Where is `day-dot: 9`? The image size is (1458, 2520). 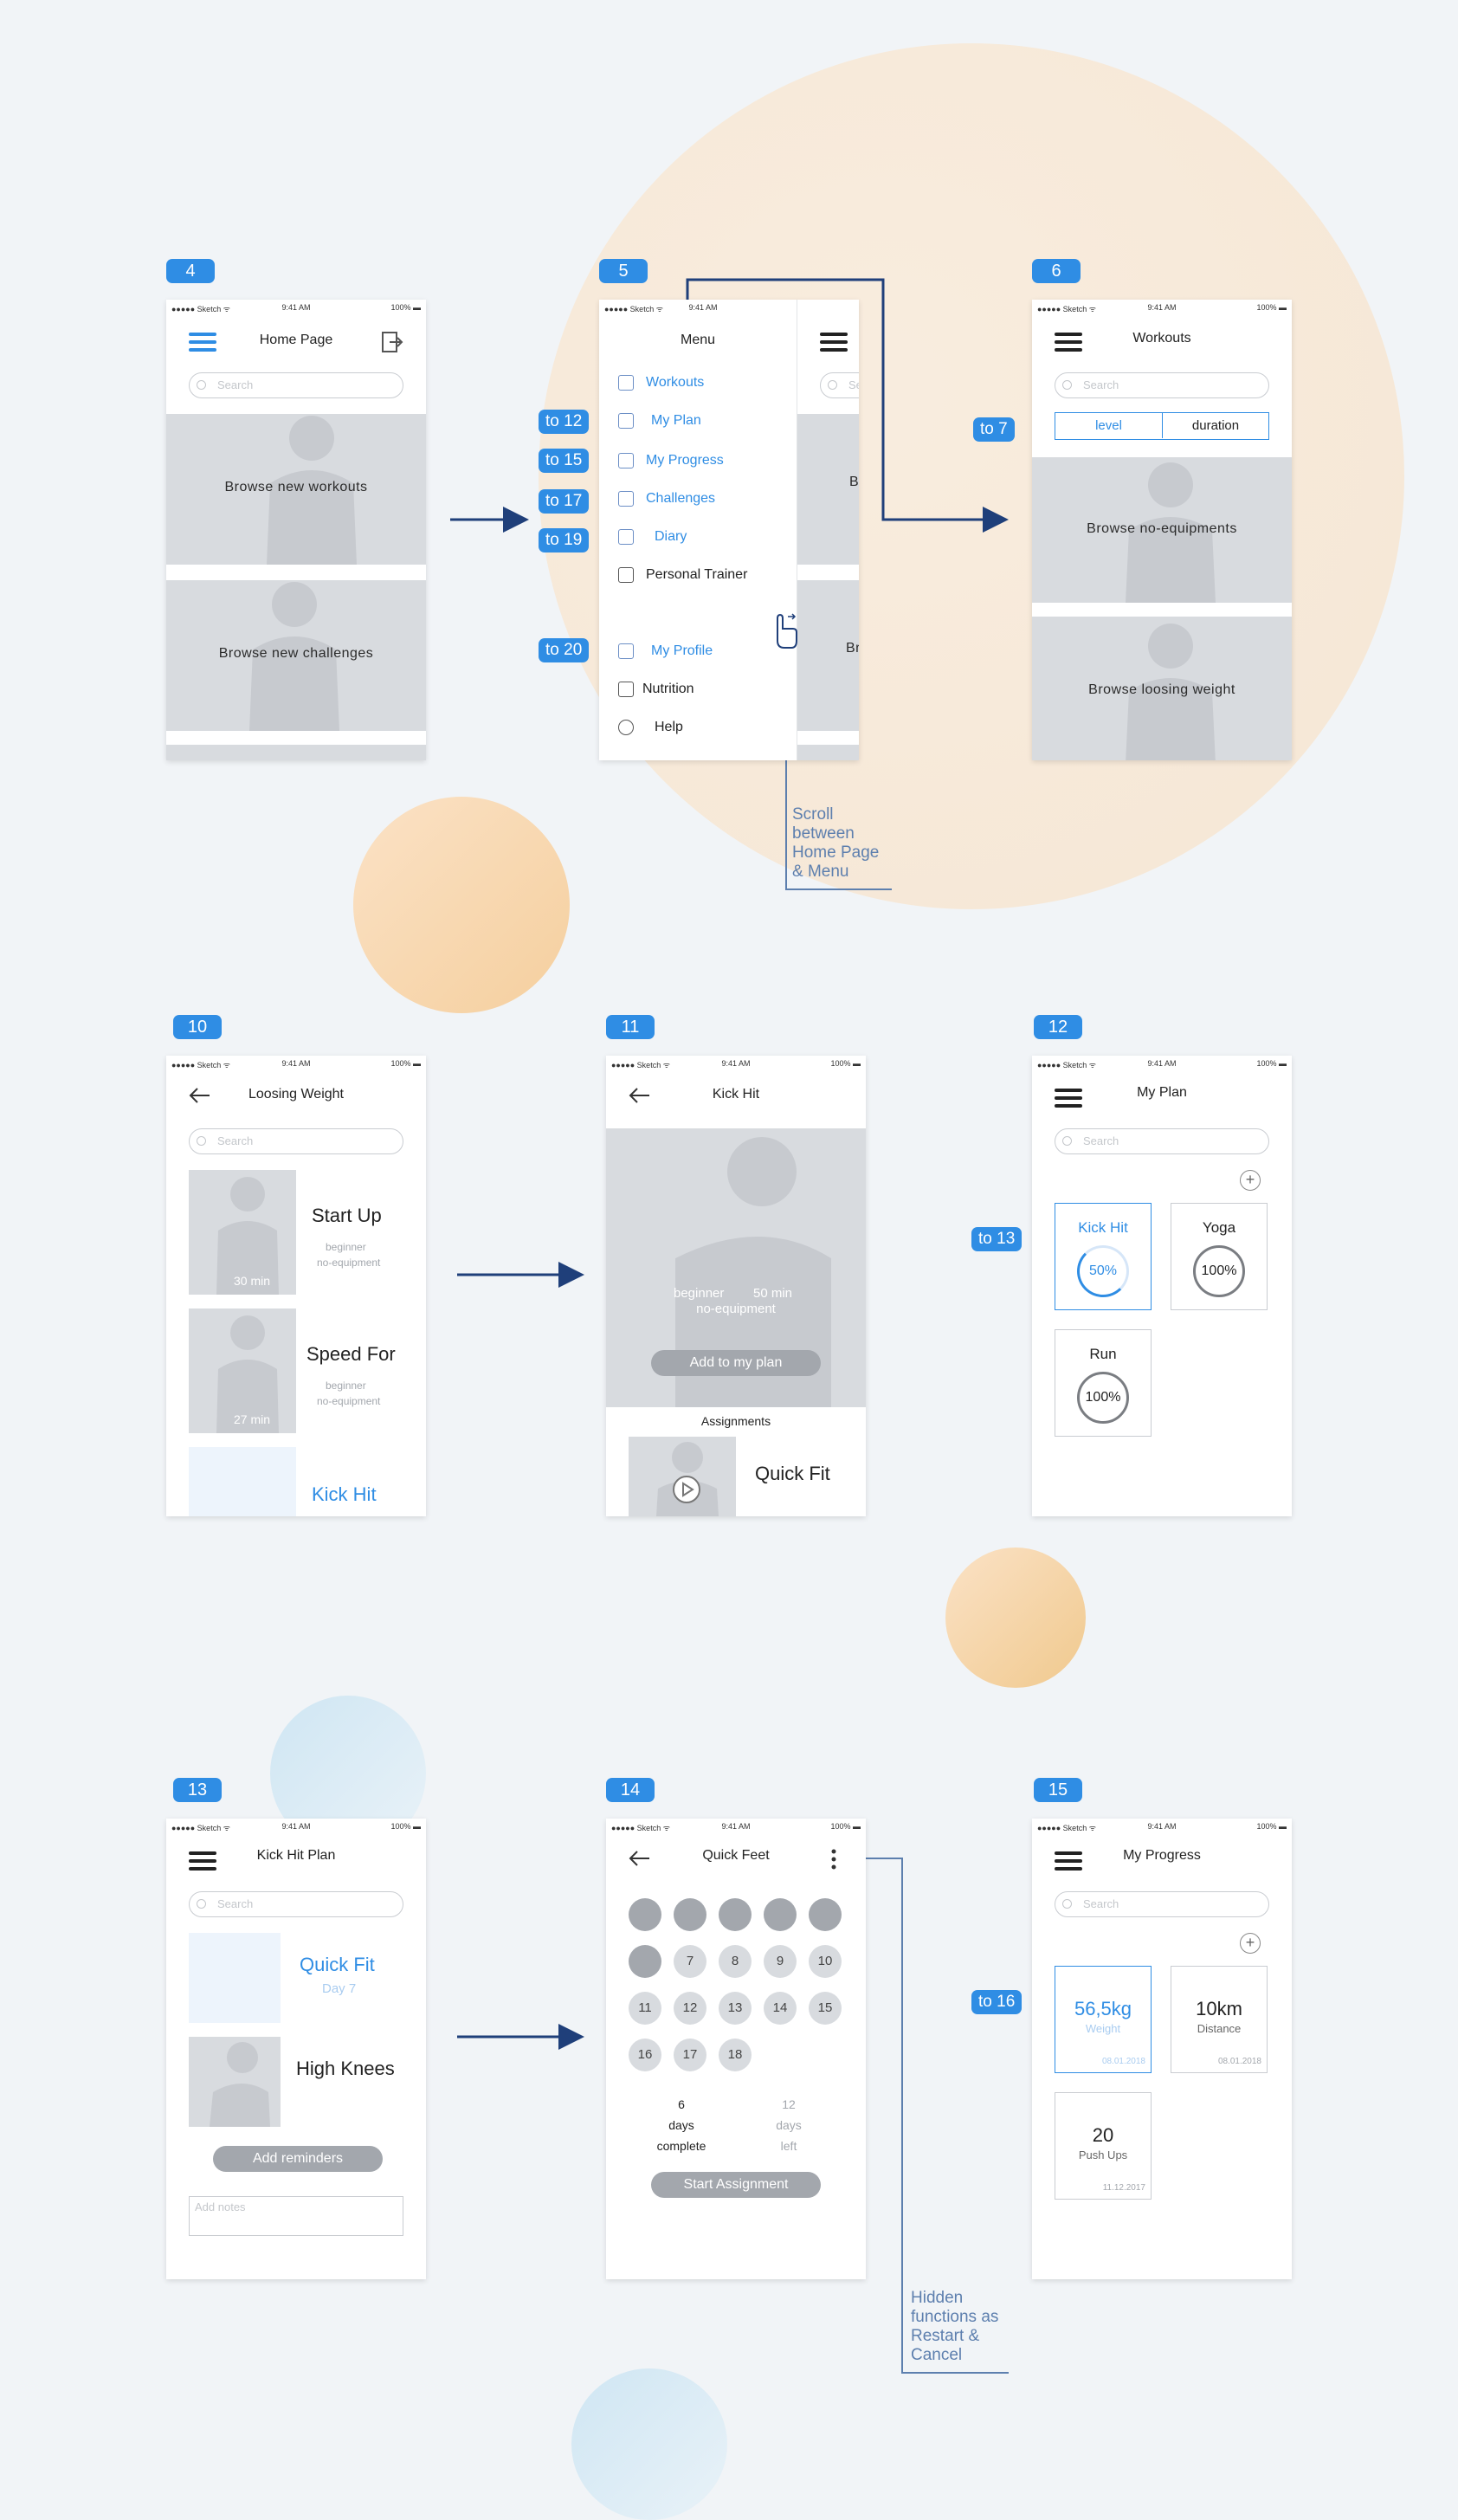
day-dot: 9 is located at coordinates (780, 1961).